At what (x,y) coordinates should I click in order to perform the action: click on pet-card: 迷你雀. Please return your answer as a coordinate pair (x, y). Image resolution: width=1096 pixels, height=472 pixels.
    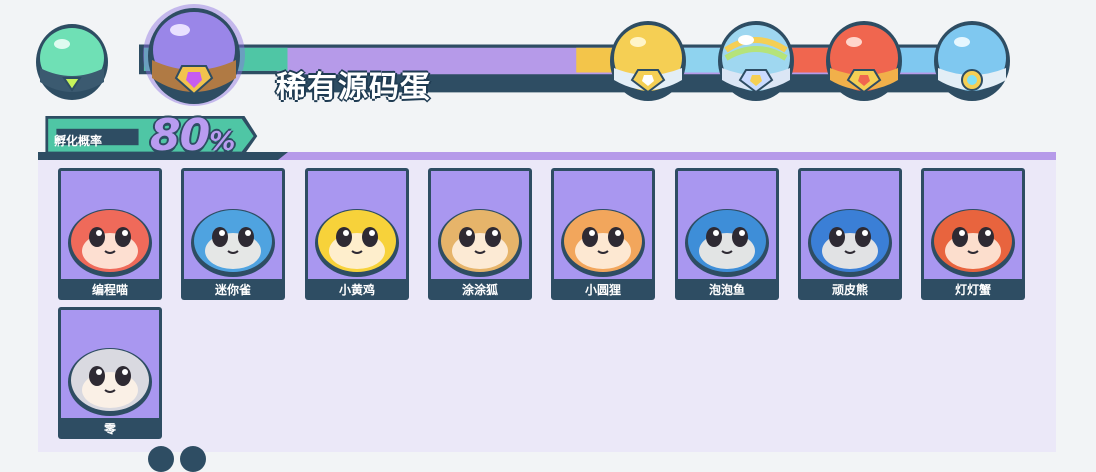
    Looking at the image, I should click on (233, 234).